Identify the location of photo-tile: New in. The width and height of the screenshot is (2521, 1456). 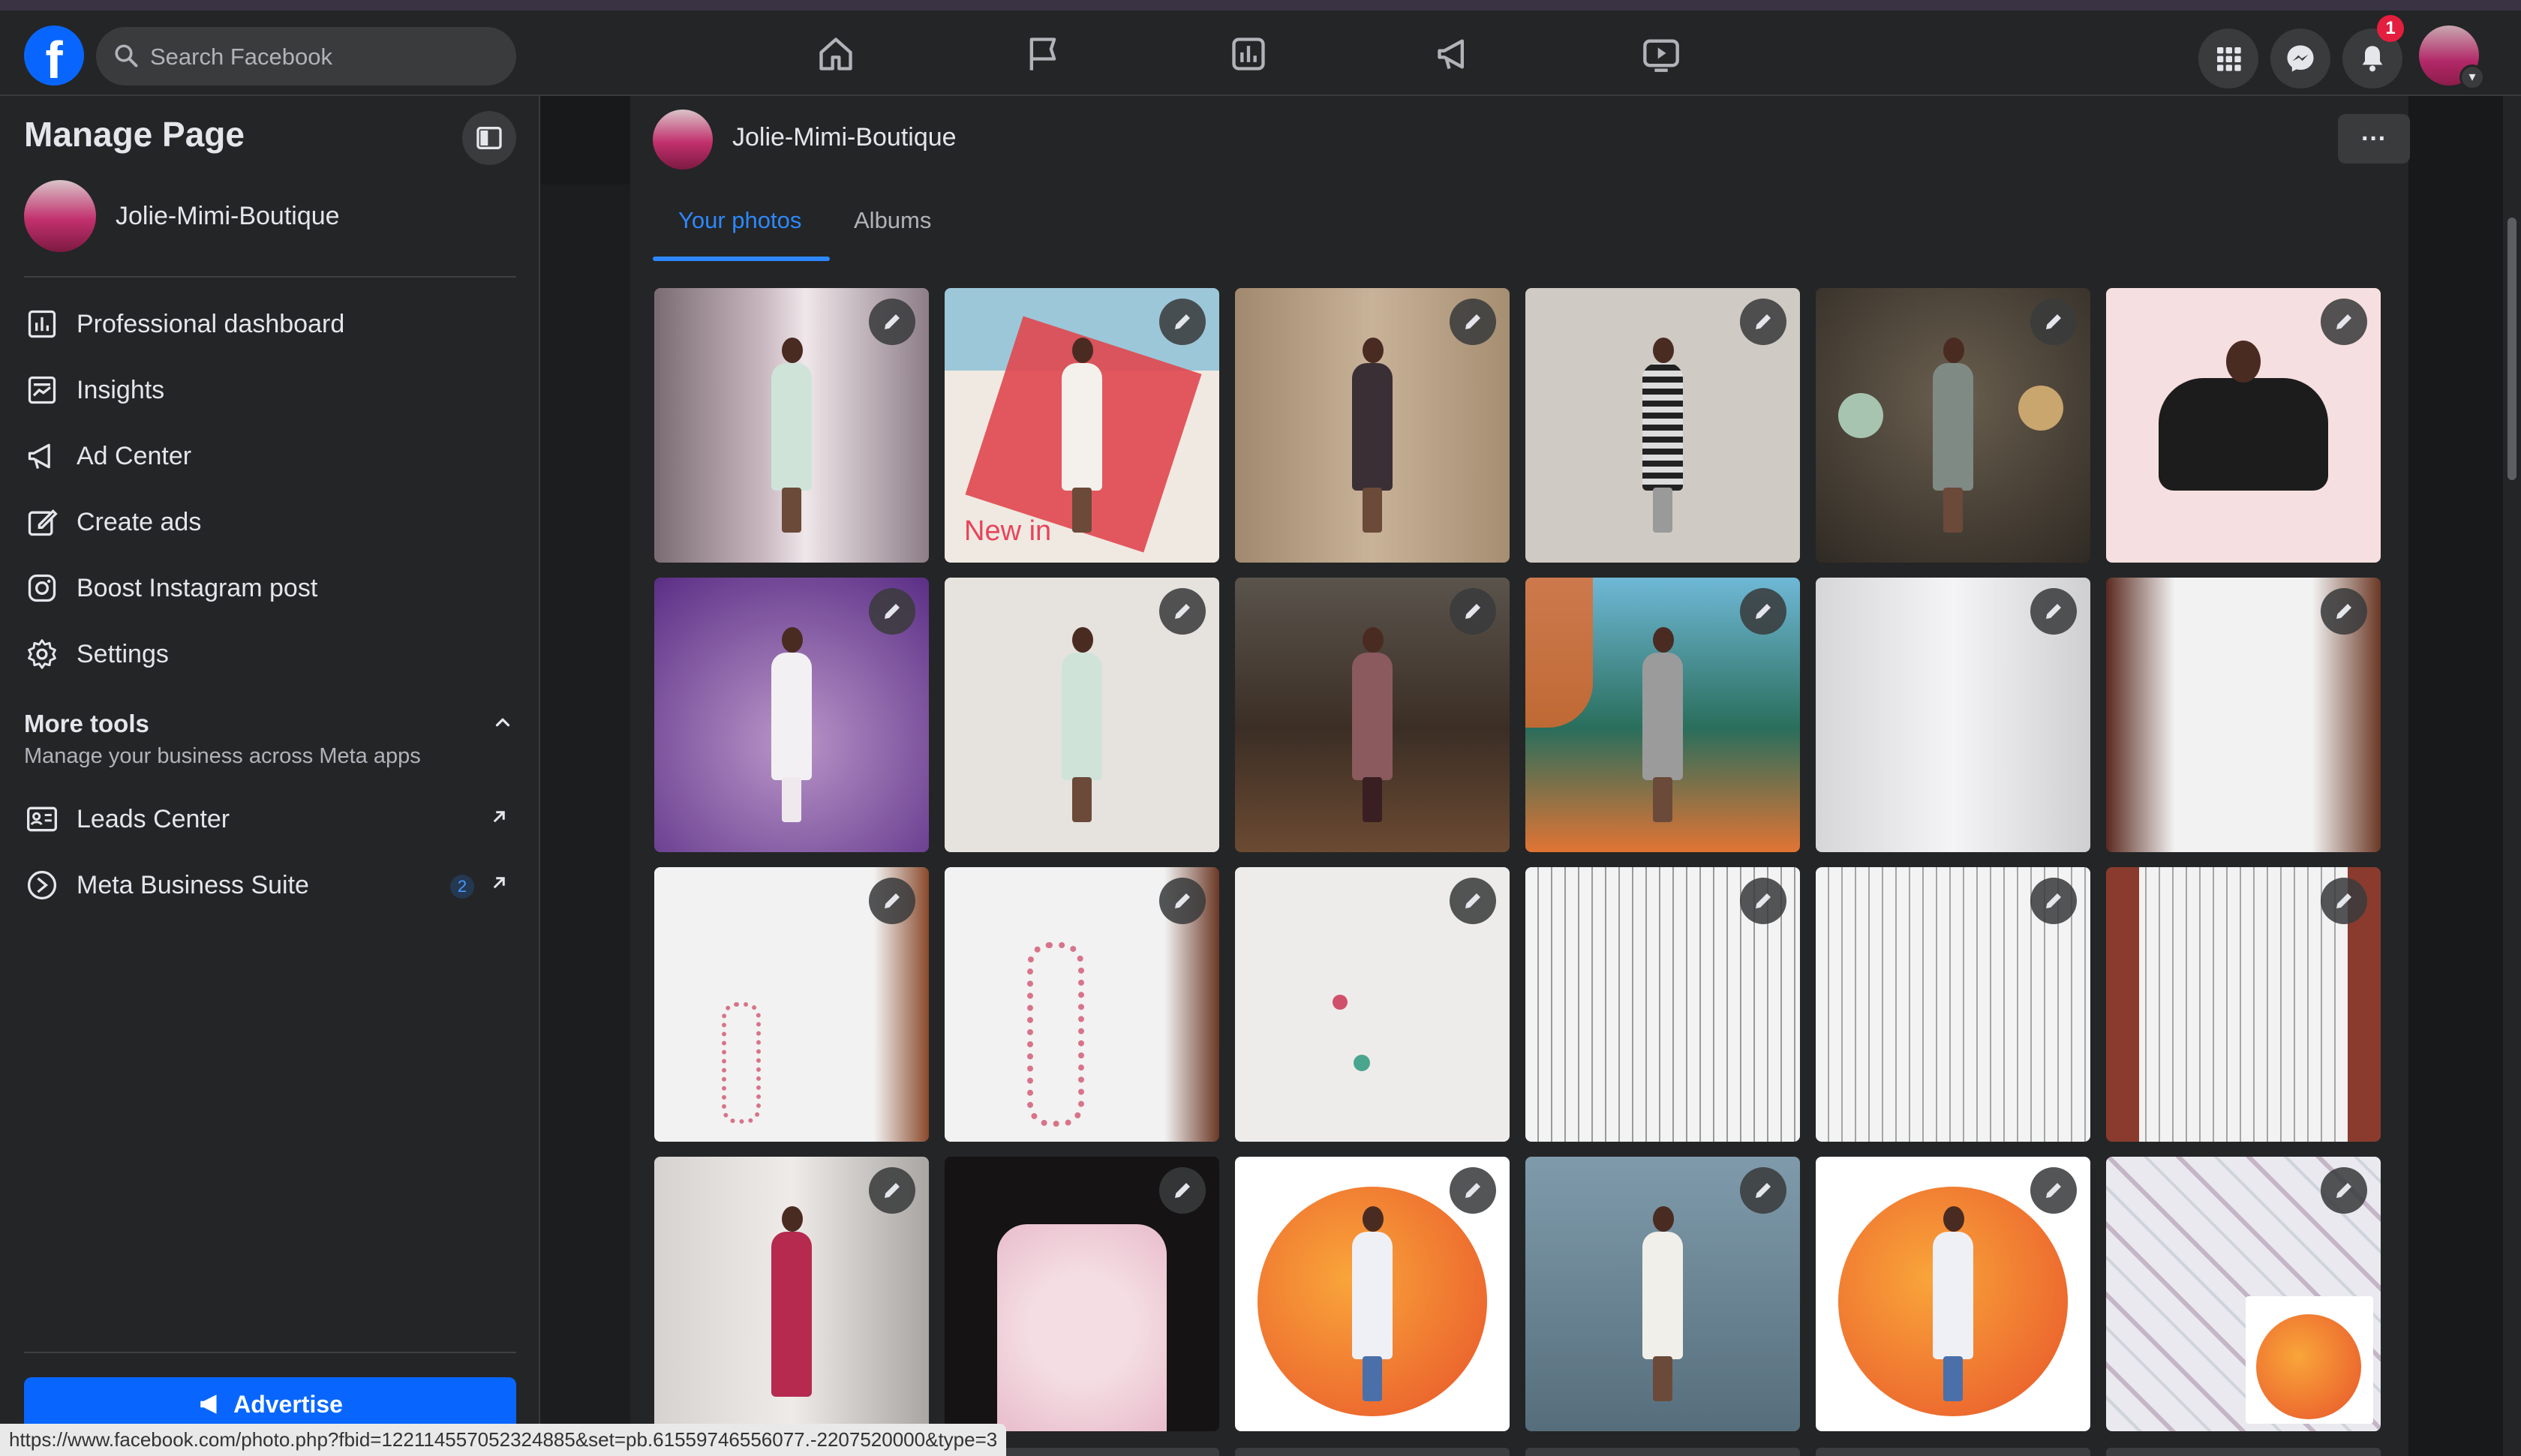
(1082, 425).